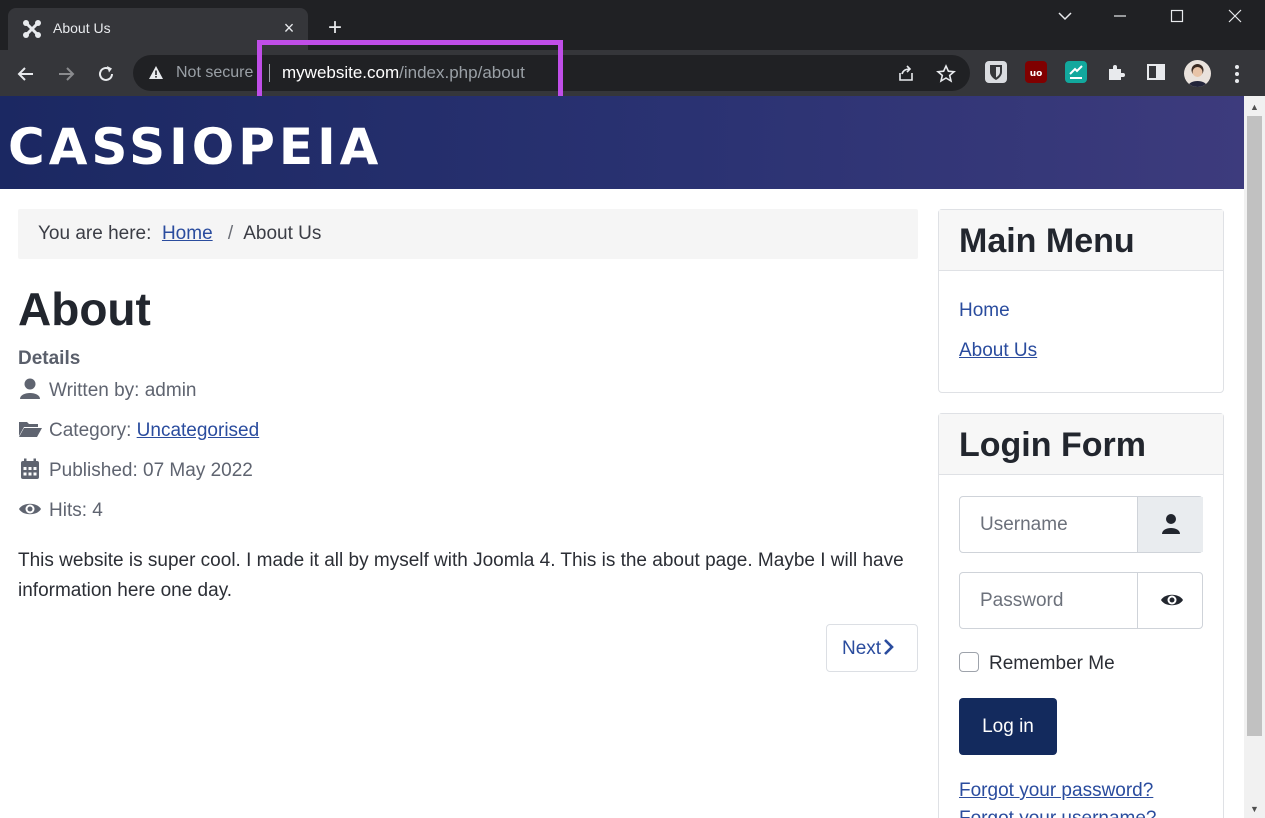 The height and width of the screenshot is (818, 1265). Describe the element at coordinates (1177, 16) in the screenshot. I see `maximize-icon` at that location.